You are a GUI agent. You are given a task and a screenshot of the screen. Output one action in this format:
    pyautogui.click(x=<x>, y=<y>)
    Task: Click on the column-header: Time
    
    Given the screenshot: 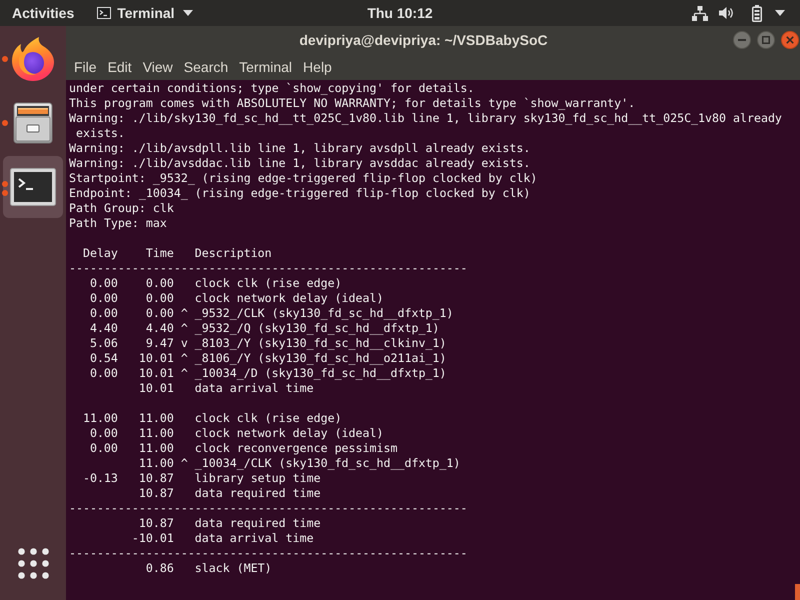 What is the action you would take?
    pyautogui.click(x=160, y=253)
    